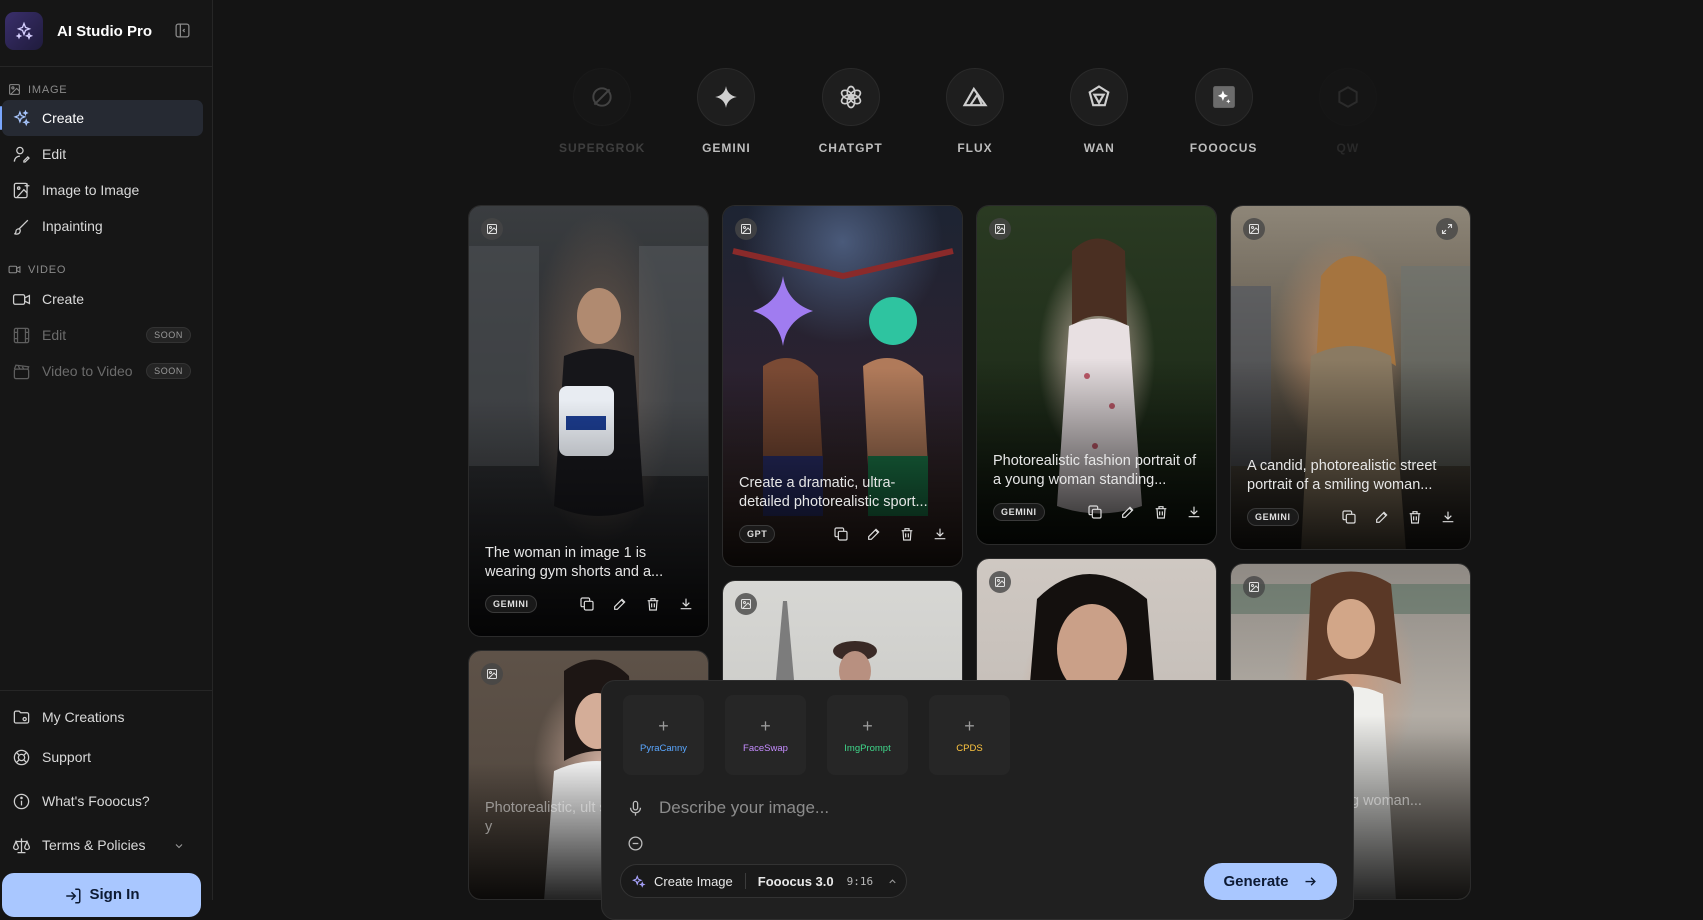 Image resolution: width=1703 pixels, height=920 pixels. I want to click on engine-label: Fooocus 3.0, so click(795, 881).